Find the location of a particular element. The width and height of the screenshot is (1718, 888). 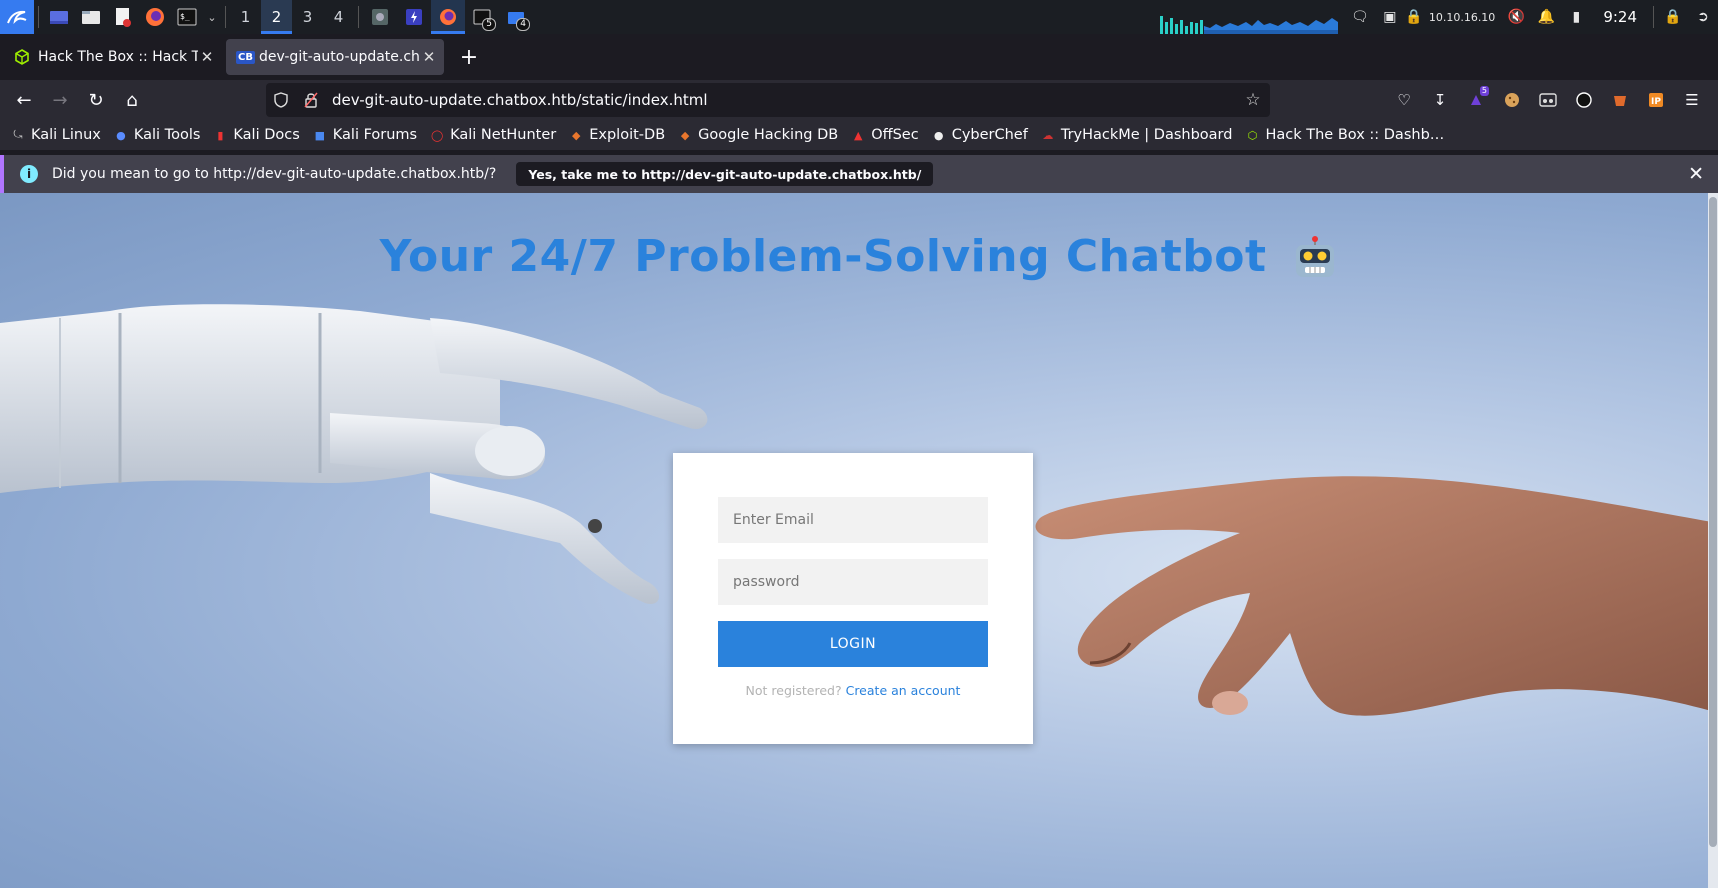

bookmark-offsec: ▲ OffSec is located at coordinates (884, 135).